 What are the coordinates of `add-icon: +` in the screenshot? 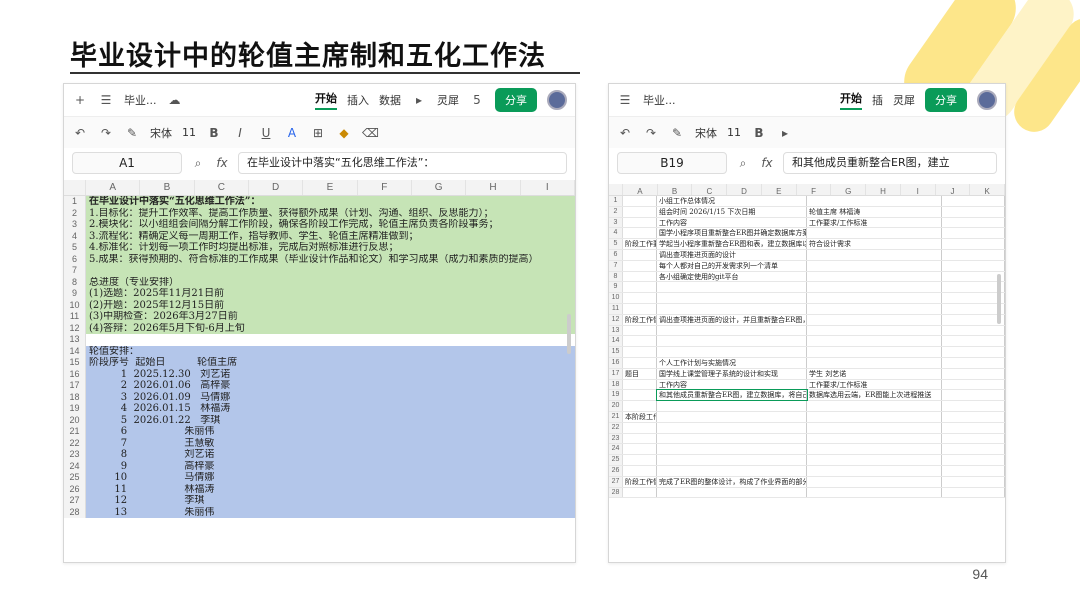 It's located at (80, 100).